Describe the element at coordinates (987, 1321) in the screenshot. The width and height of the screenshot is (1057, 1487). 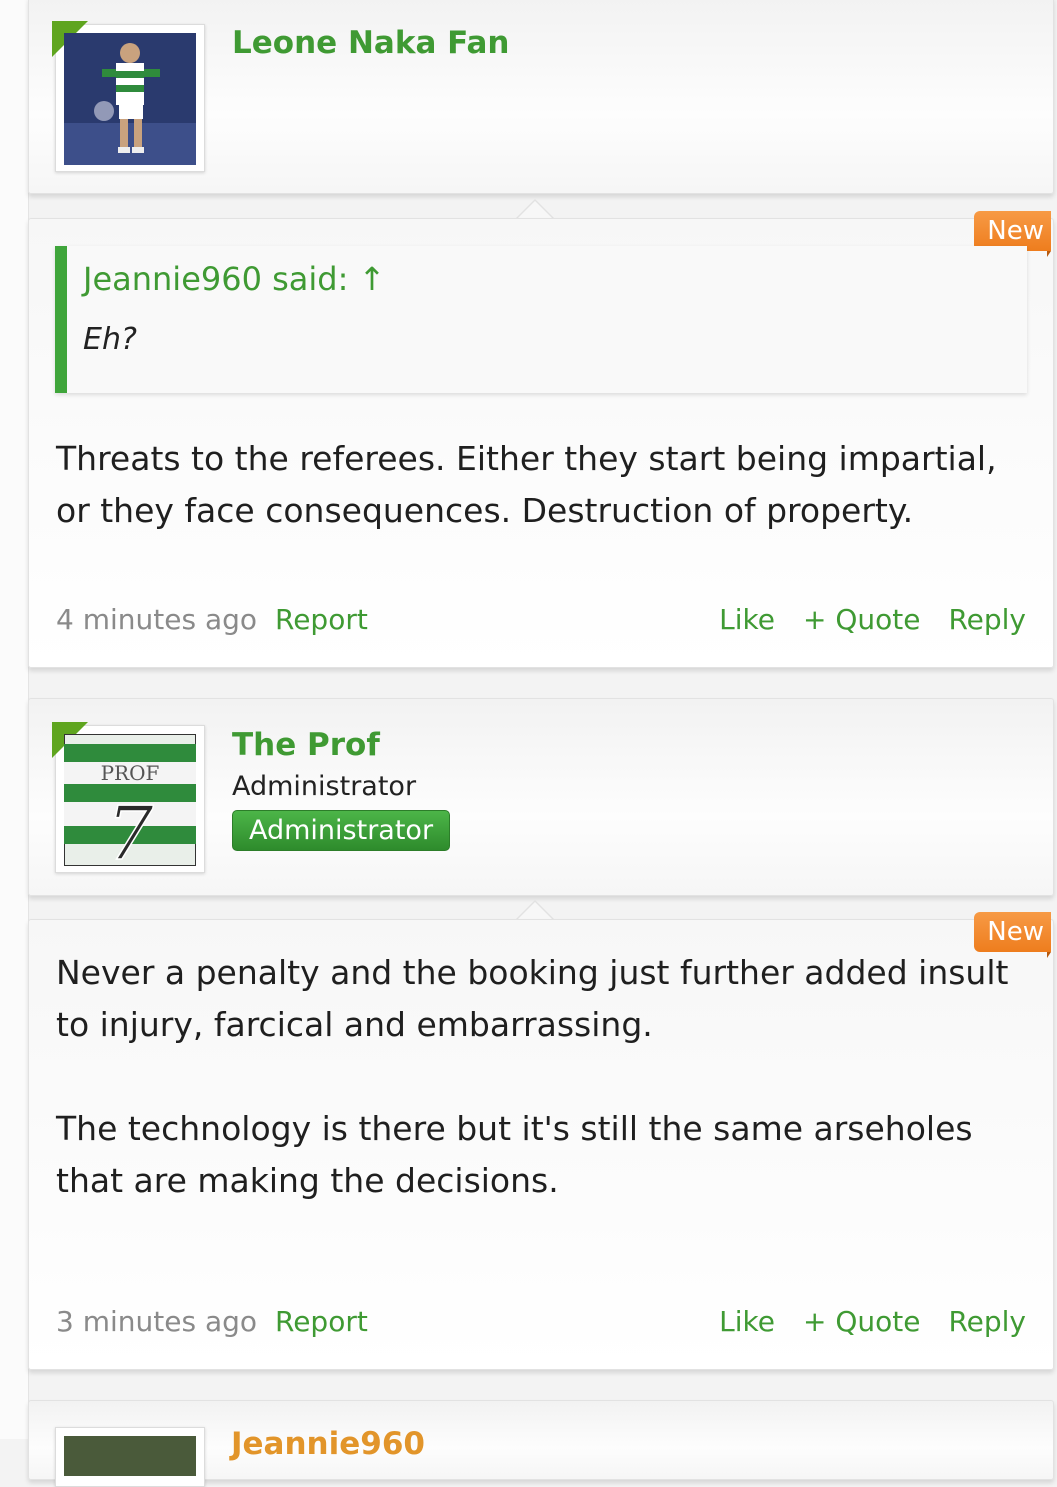
I see `post-2-reply-button: Reply` at that location.